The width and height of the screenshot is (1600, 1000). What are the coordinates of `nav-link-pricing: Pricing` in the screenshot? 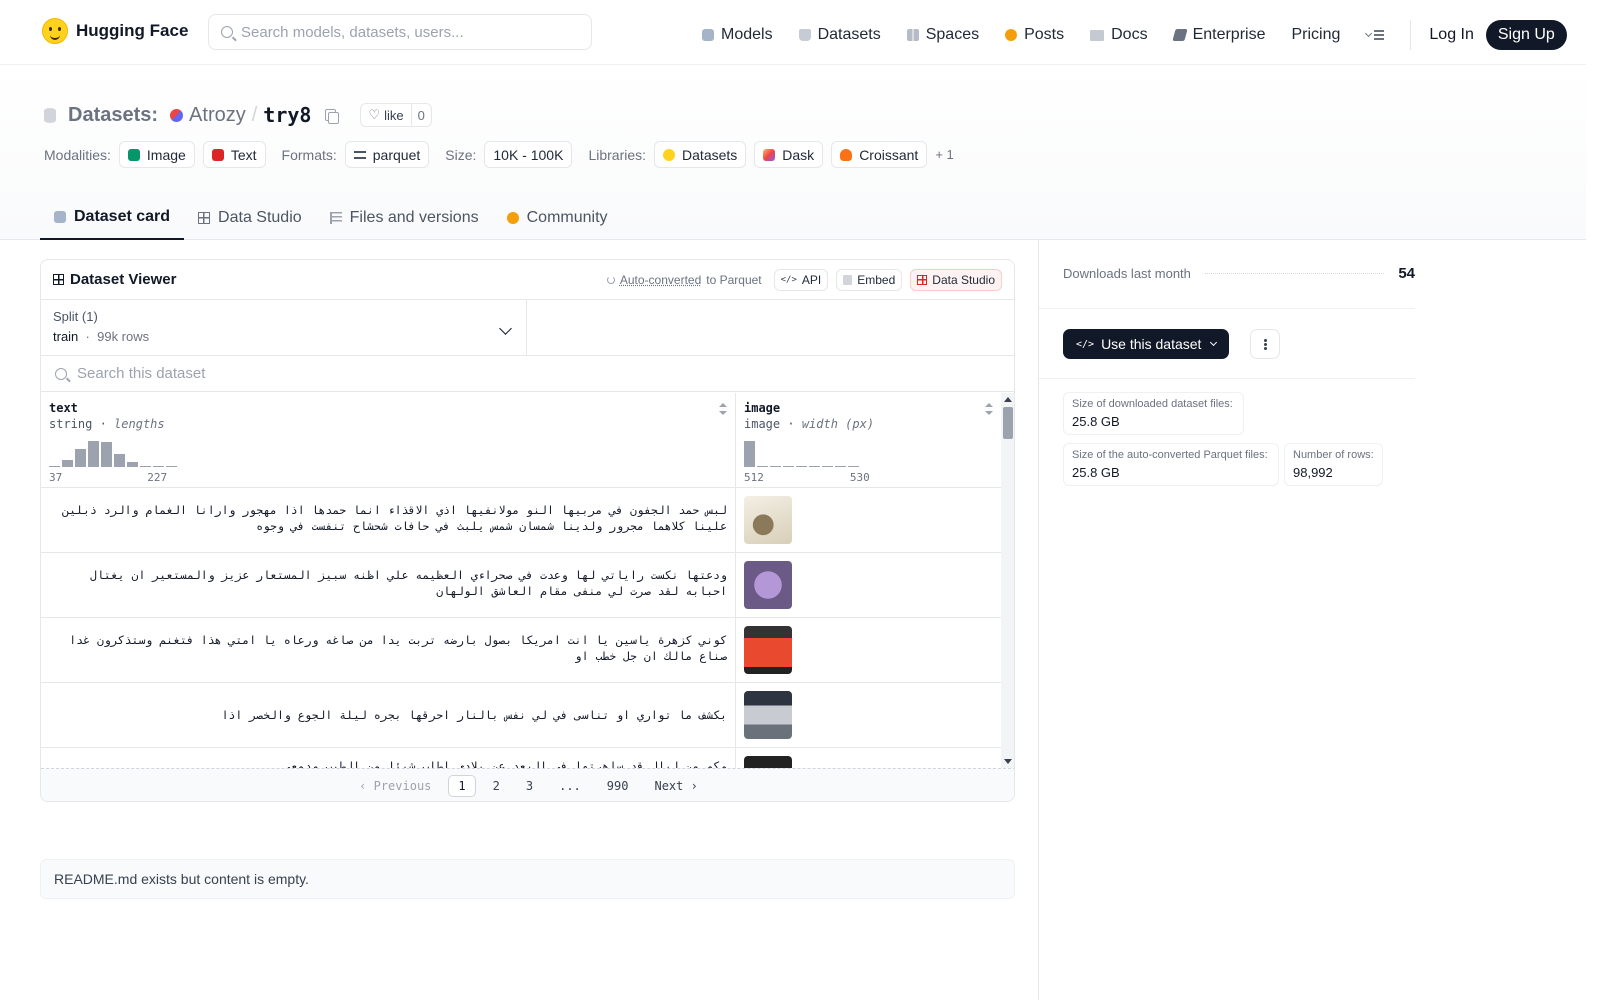 It's located at (1315, 35).